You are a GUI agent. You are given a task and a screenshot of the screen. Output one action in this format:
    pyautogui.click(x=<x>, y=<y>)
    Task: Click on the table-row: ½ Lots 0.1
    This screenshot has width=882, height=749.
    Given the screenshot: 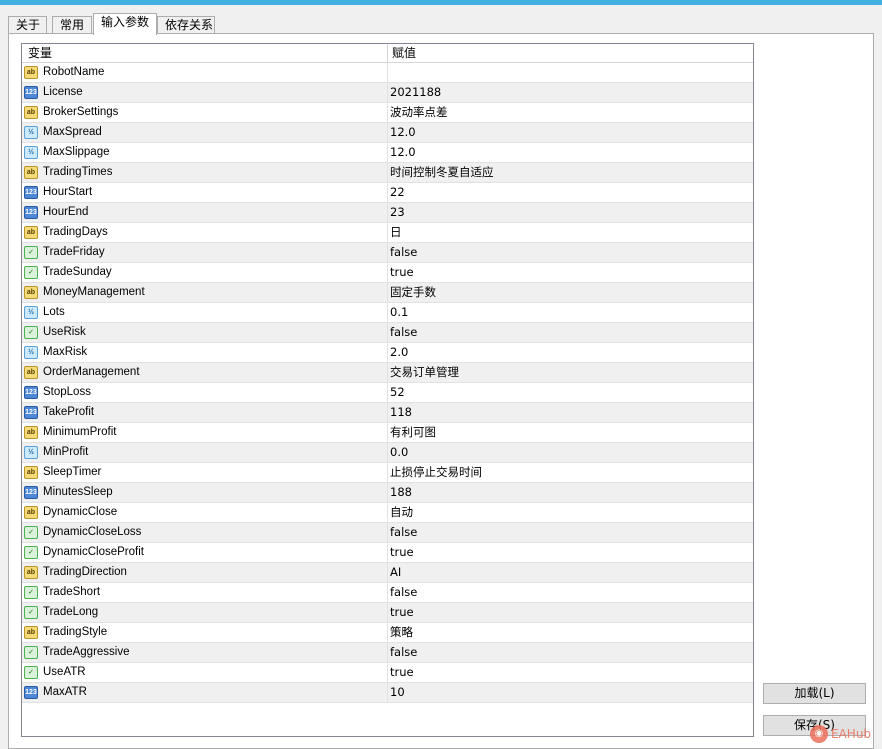 What is the action you would take?
    pyautogui.click(x=387, y=313)
    